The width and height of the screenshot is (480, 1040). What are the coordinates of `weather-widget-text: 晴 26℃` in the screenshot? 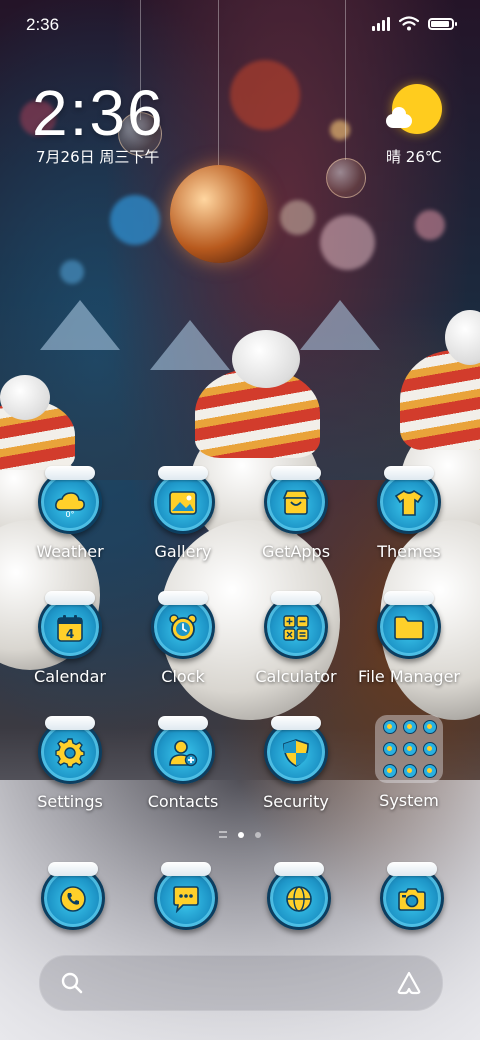 It's located at (414, 156).